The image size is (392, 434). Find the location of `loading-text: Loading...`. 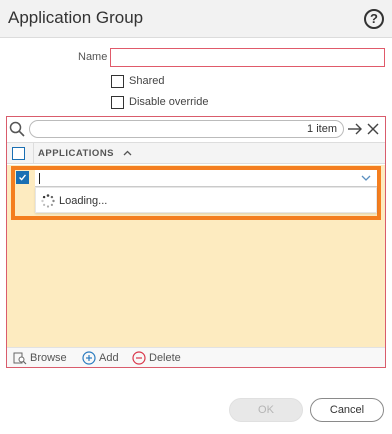

loading-text: Loading... is located at coordinates (83, 201).